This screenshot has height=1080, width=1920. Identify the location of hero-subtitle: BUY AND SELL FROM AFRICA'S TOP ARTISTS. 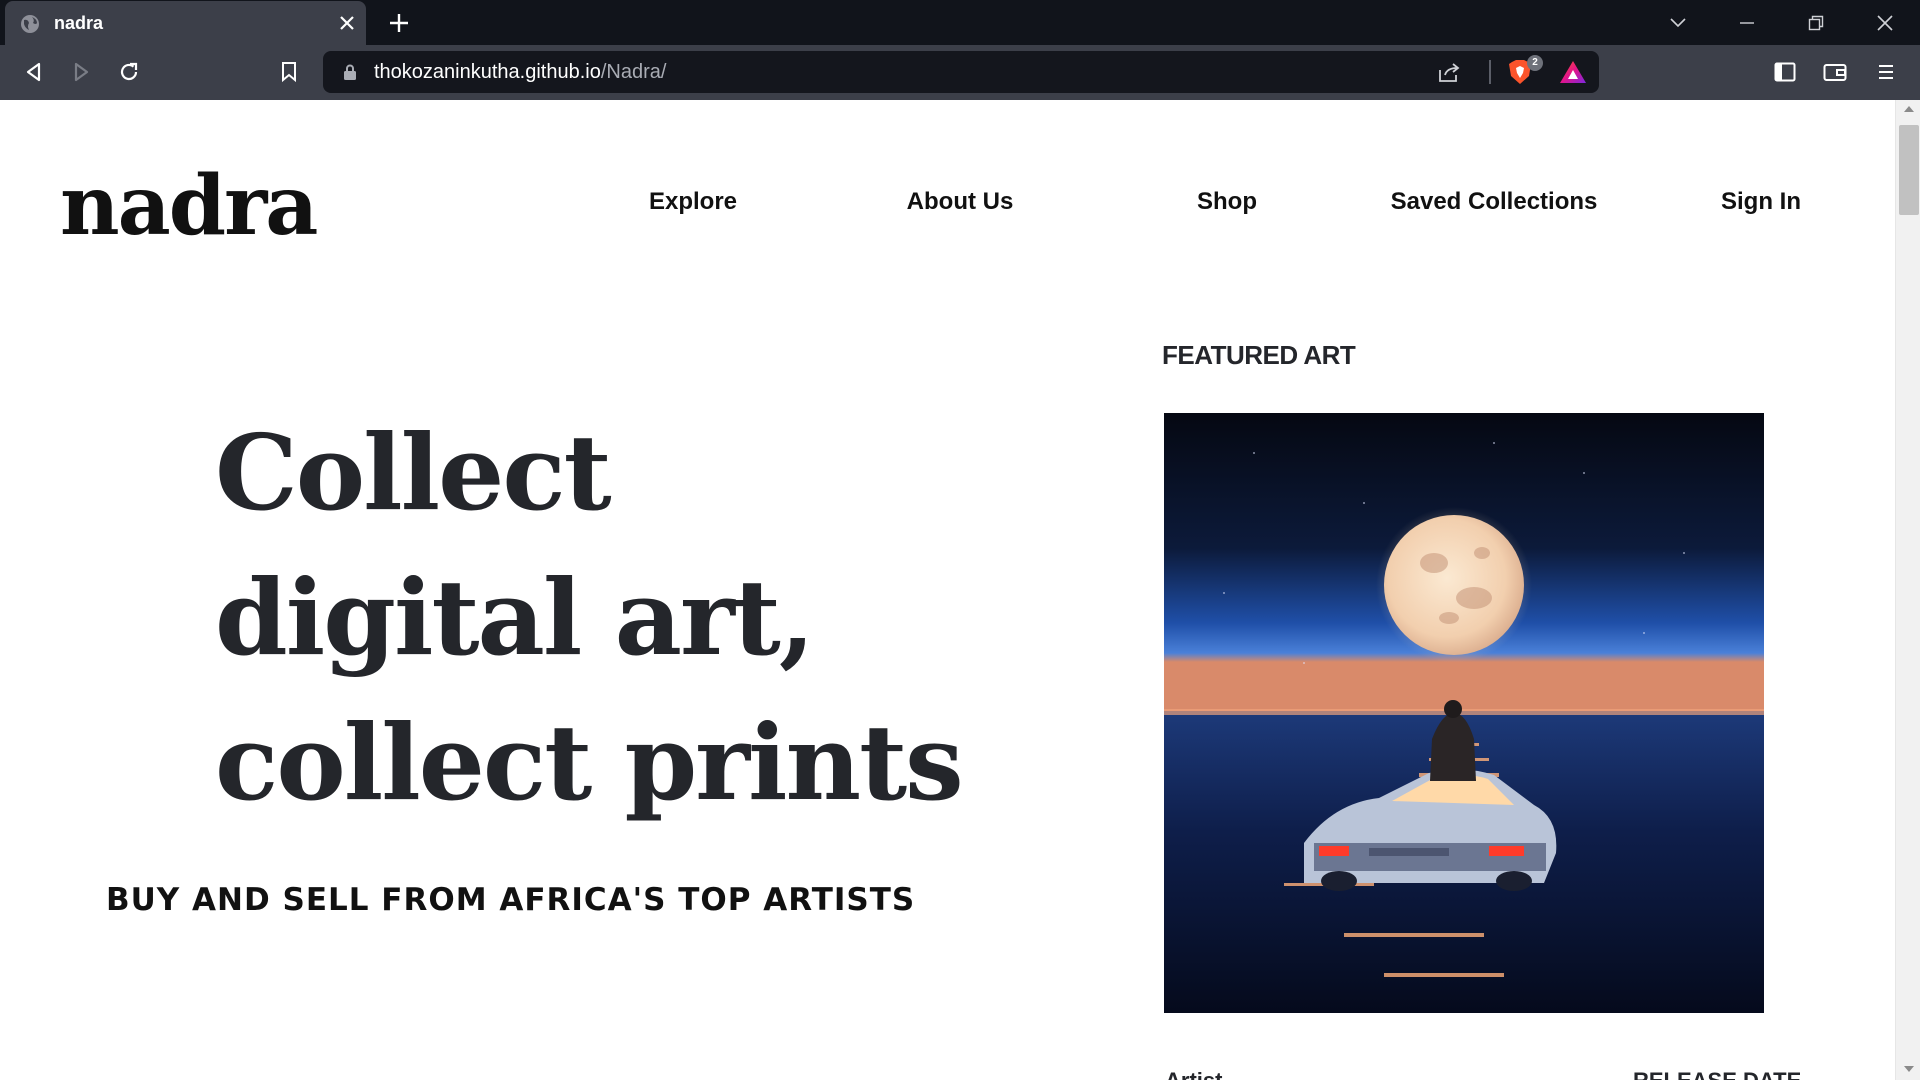
(511, 900).